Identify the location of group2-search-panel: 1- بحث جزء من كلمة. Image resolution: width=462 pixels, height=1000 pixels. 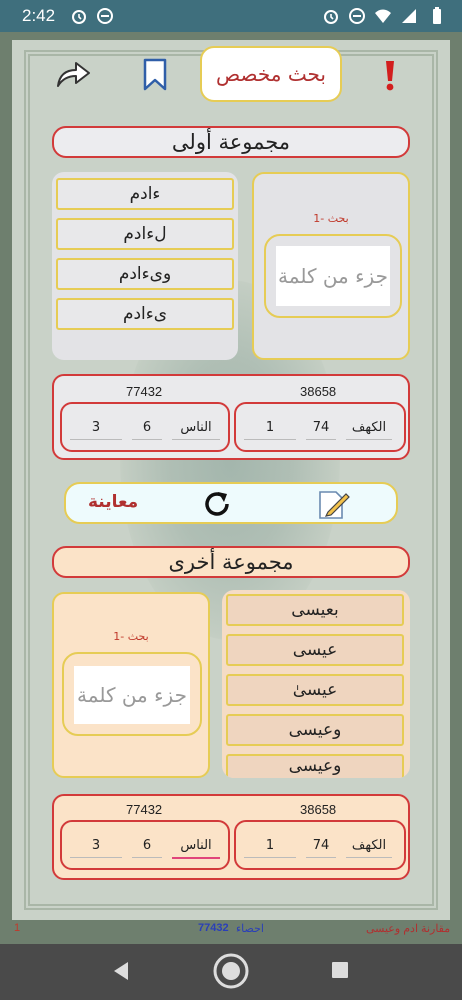
(131, 685).